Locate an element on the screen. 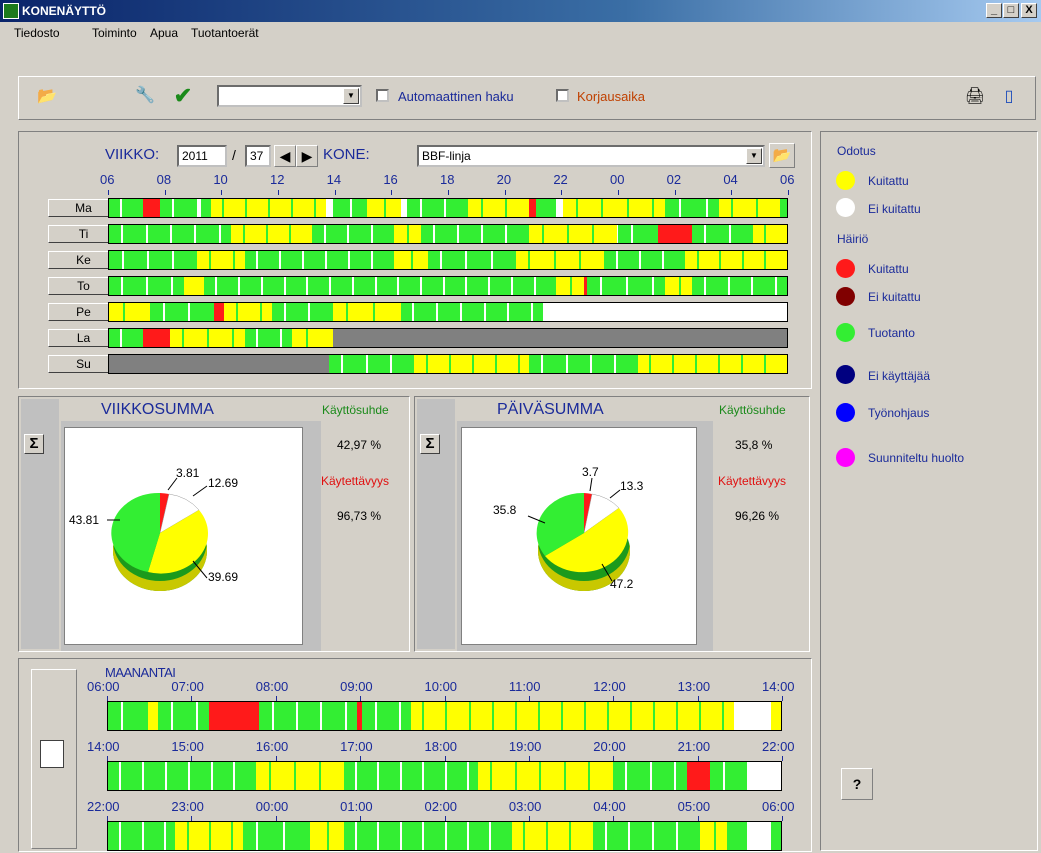 The image size is (1041, 853). auto-fetch-checkbox is located at coordinates (382, 95).